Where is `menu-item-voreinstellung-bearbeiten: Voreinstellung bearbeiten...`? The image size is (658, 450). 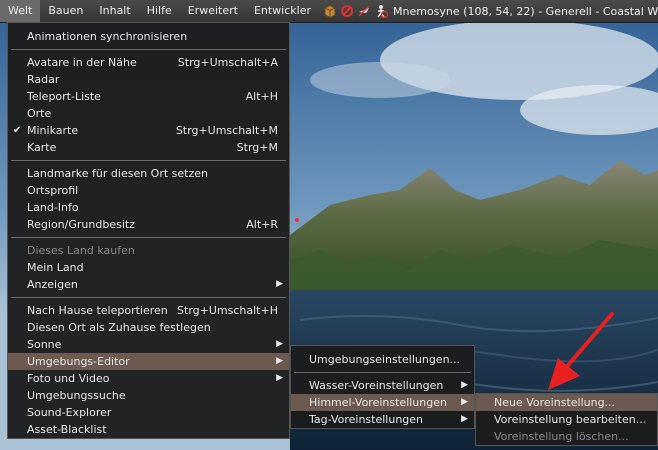 menu-item-voreinstellung-bearbeiten: Voreinstellung bearbeiten... is located at coordinates (566, 419).